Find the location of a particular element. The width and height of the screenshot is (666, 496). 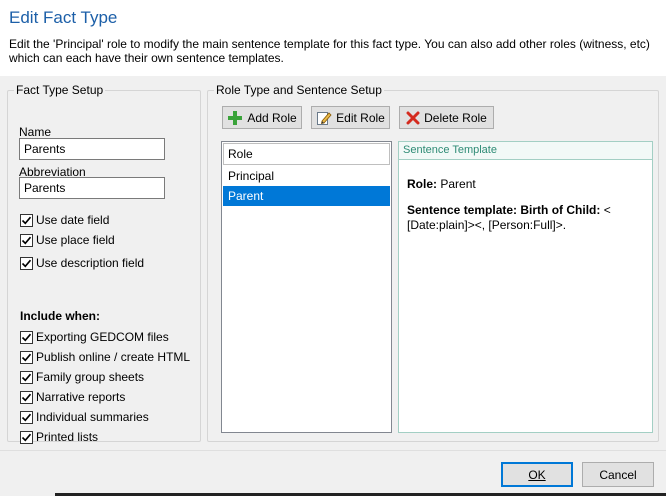

edit-role-label: Edit Role is located at coordinates (360, 117).